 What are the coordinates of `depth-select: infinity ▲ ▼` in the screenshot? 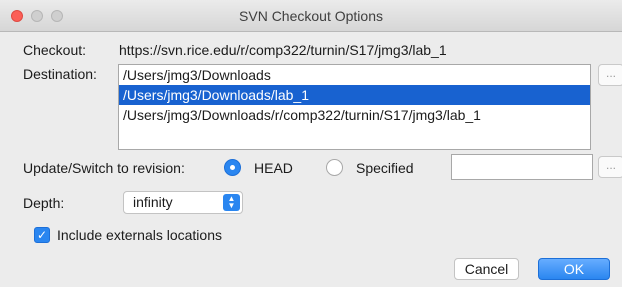 It's located at (183, 202).